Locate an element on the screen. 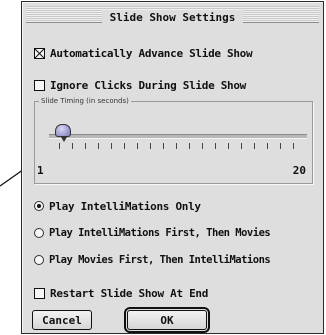 The image size is (326, 335). ignore-clicks-checkbox is located at coordinates (39, 85).